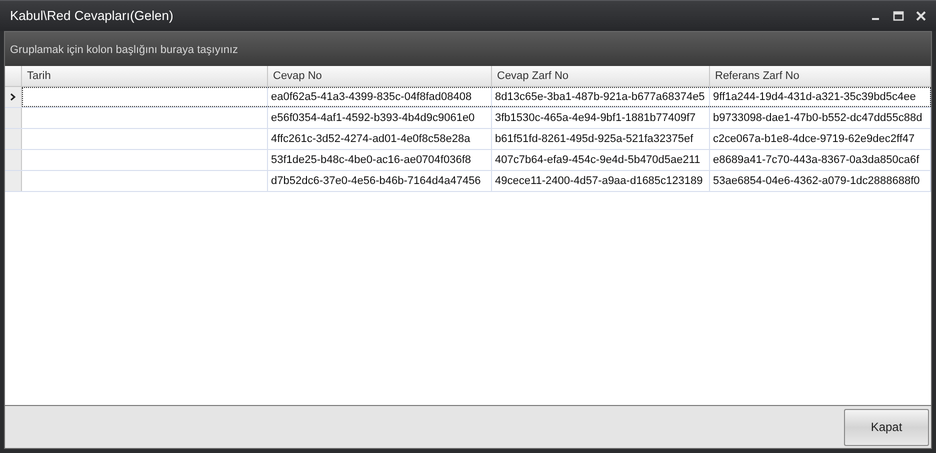  I want to click on column-header: Cevap No, so click(380, 76).